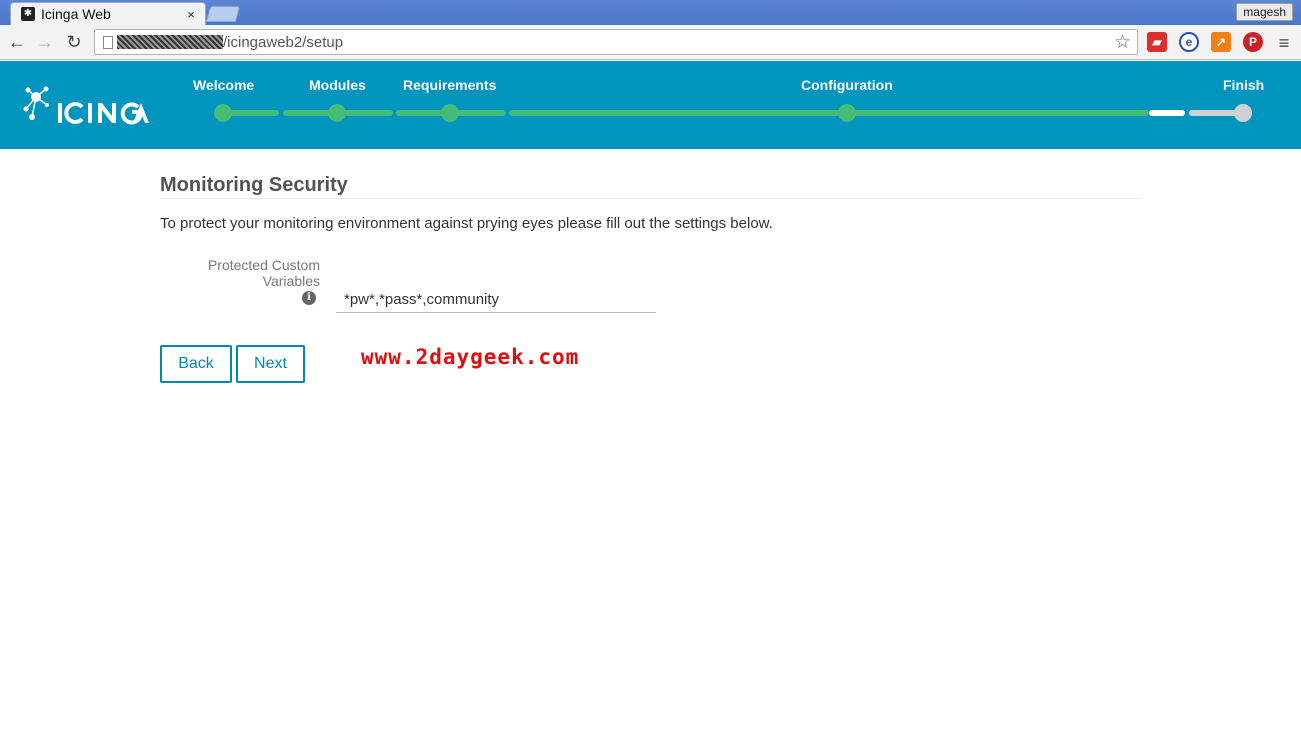 The width and height of the screenshot is (1301, 744). I want to click on new-tab-button, so click(223, 14).